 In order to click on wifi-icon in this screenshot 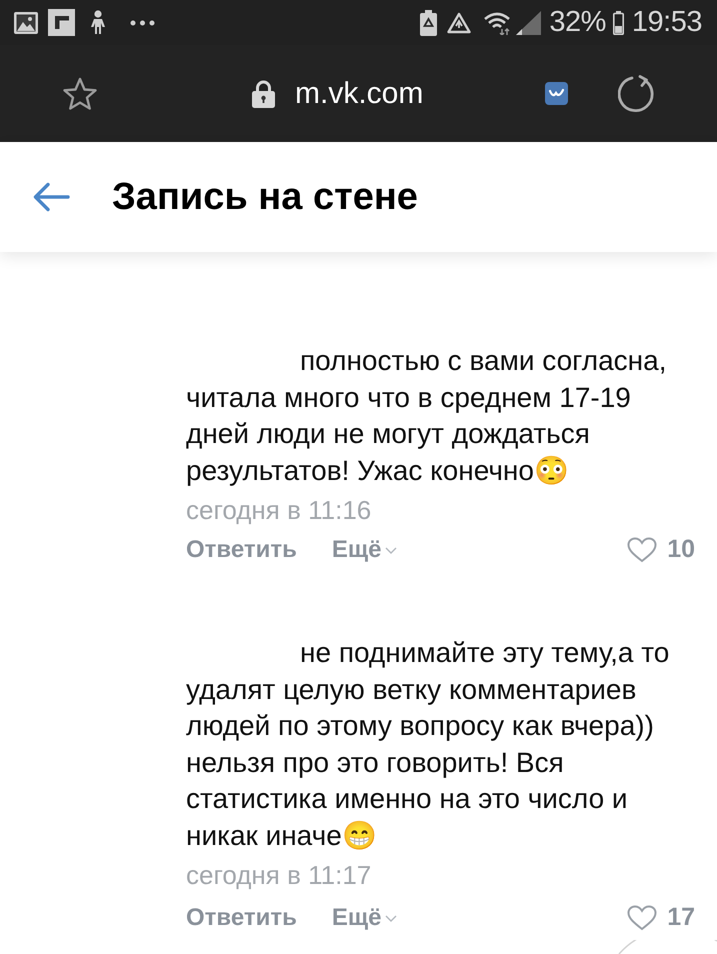, I will do `click(497, 22)`.